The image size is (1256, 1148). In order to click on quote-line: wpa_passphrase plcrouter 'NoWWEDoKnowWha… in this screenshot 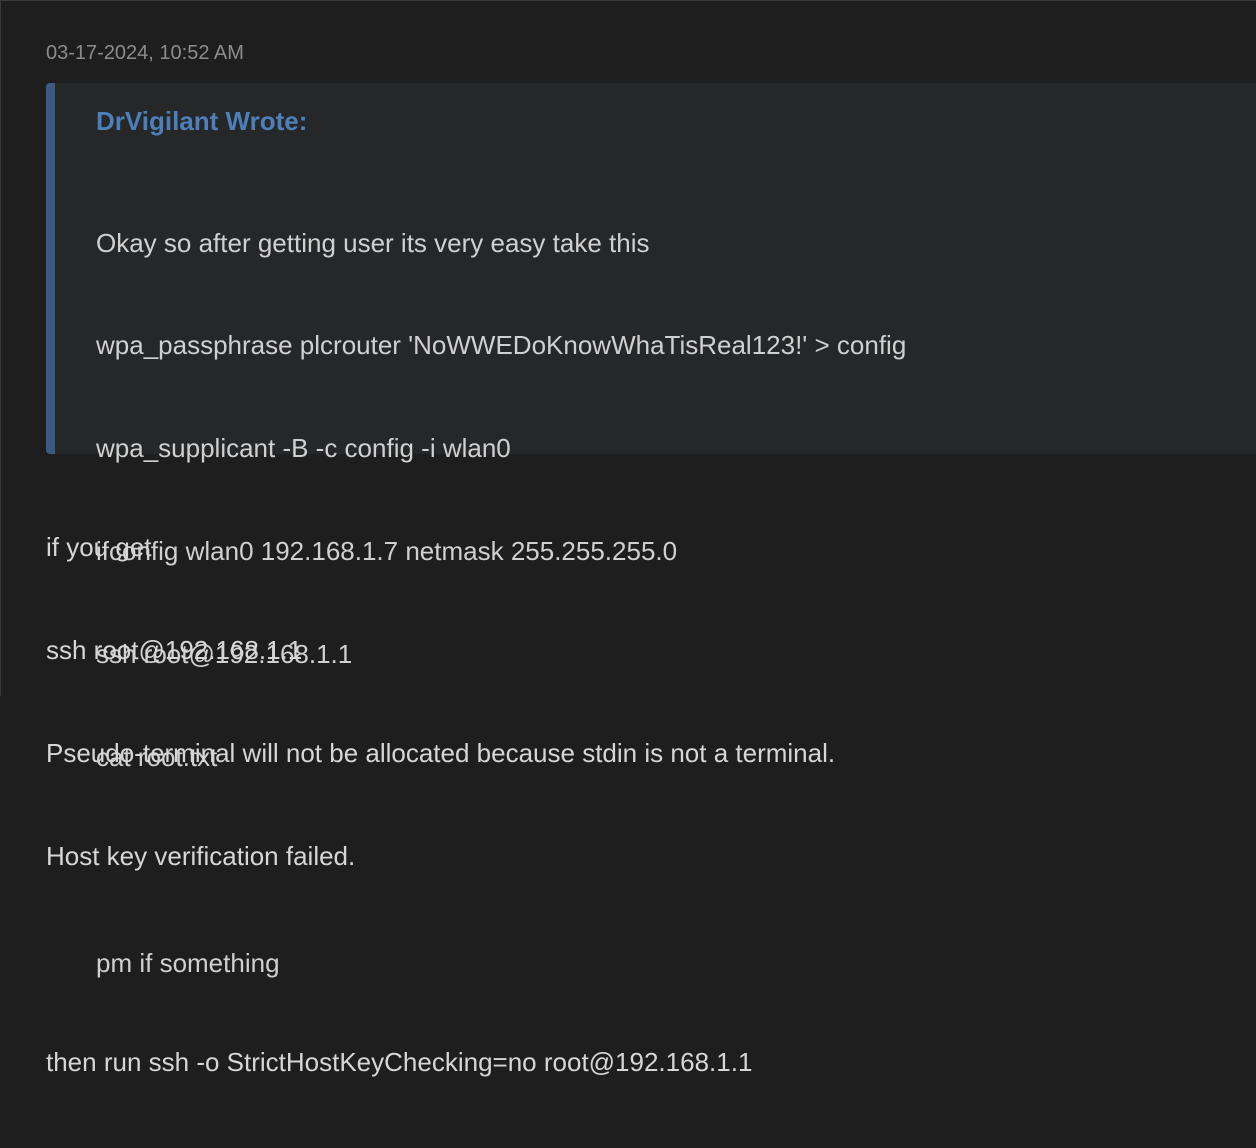, I will do `click(501, 345)`.